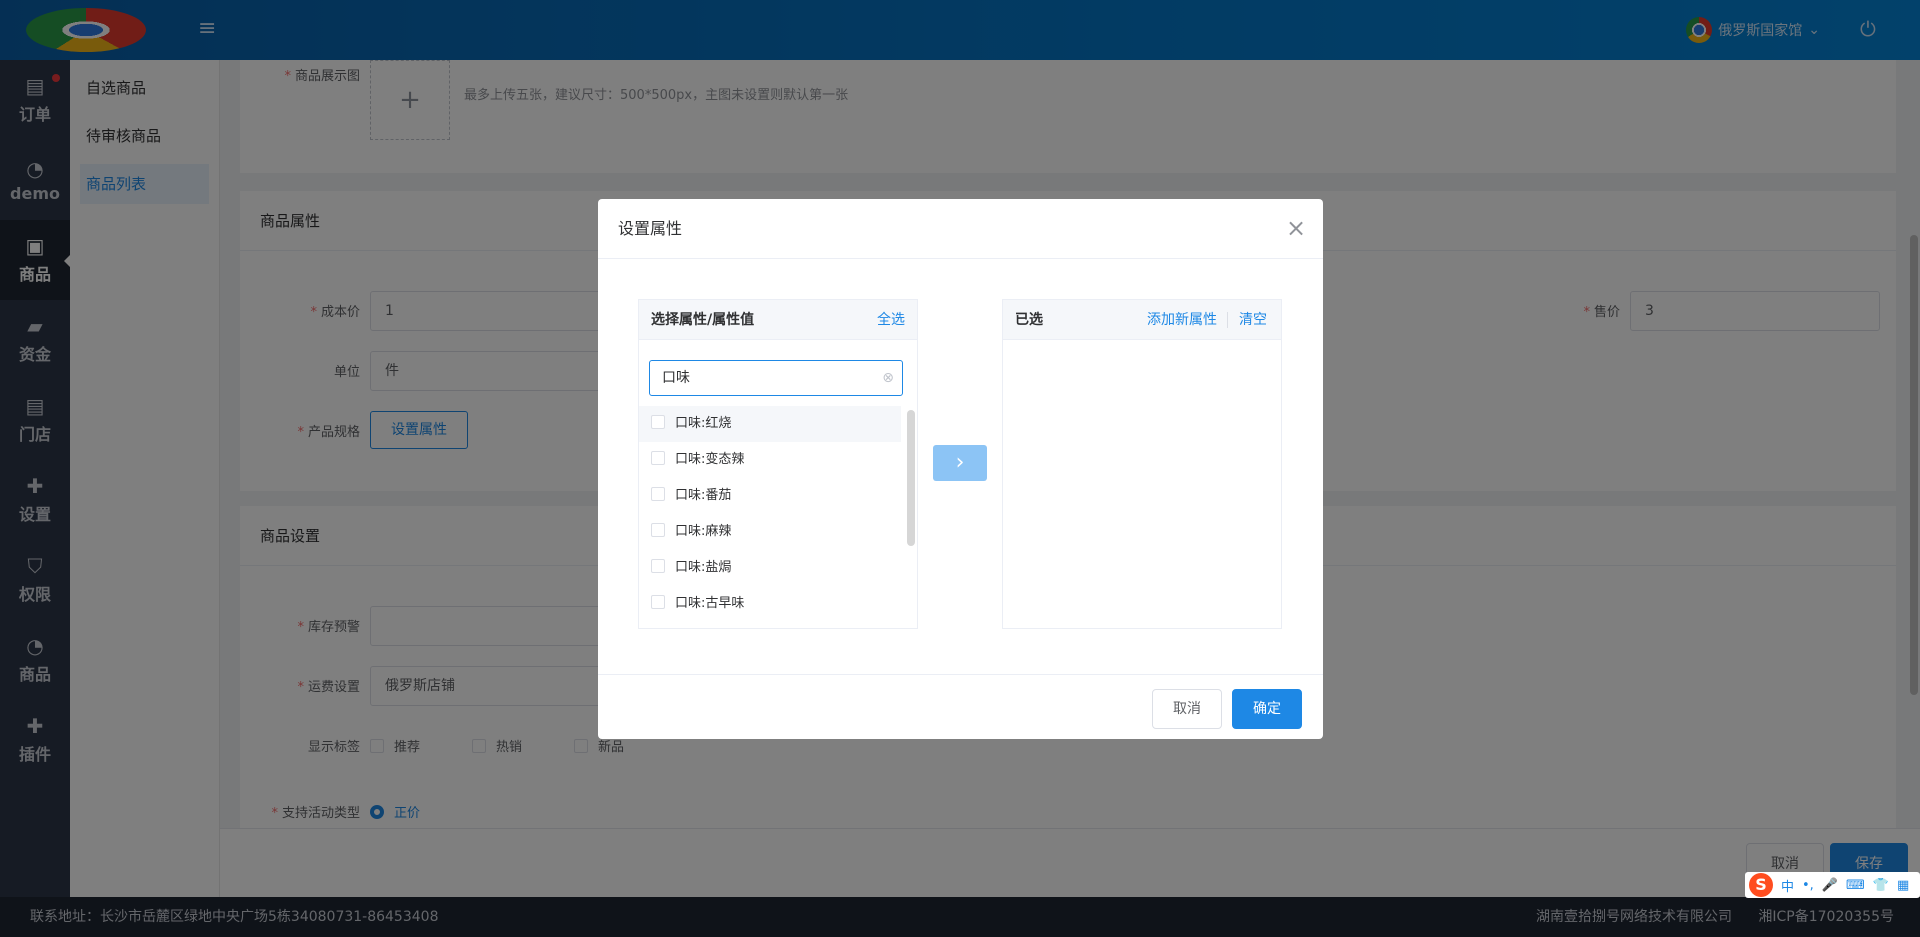 Image resolution: width=1920 pixels, height=937 pixels. What do you see at coordinates (1808, 885) in the screenshot?
I see `ime-punct: •,` at bounding box center [1808, 885].